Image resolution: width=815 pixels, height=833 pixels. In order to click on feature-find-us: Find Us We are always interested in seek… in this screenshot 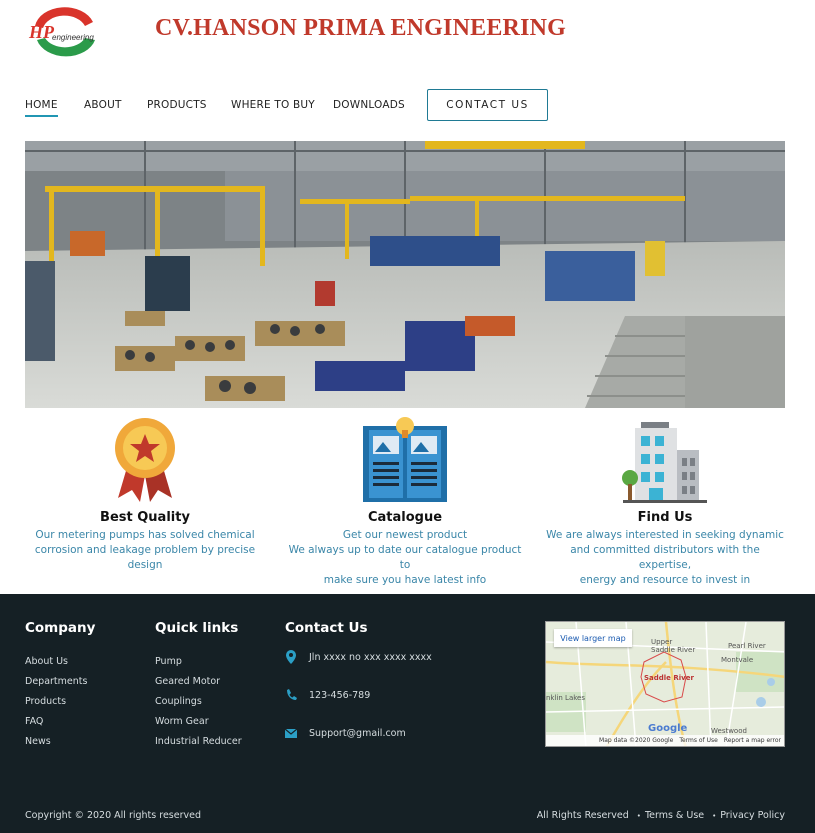, I will do `click(665, 502)`.